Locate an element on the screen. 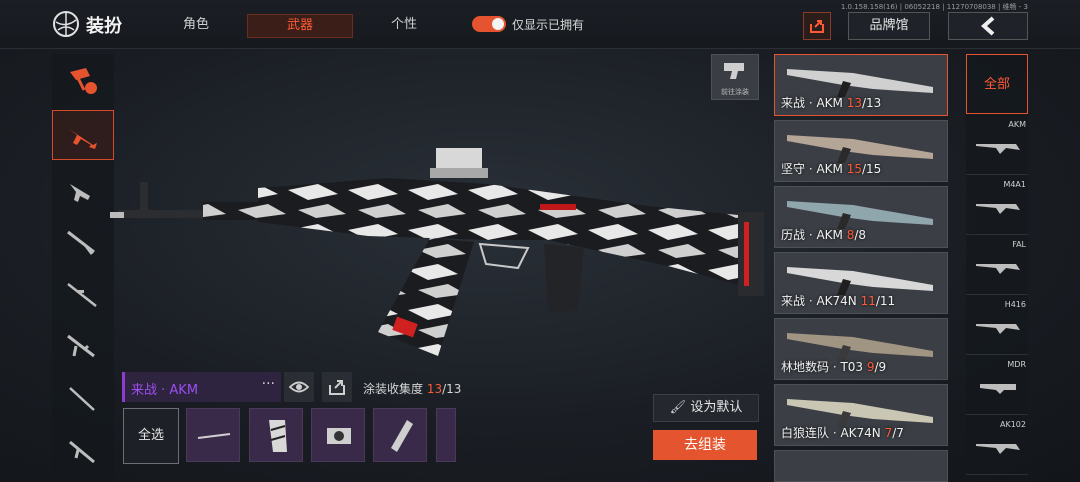 The width and height of the screenshot is (1080, 482). skin-card-label: 历战 · AKM 8/8 is located at coordinates (823, 234).